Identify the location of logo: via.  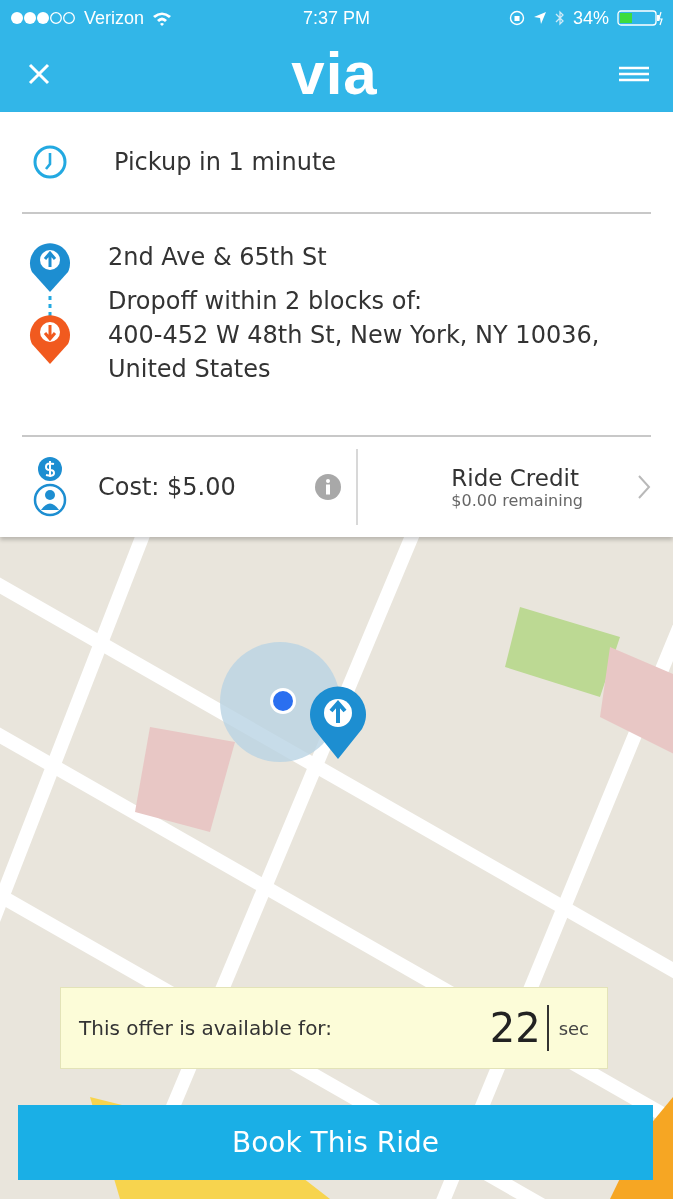
(334, 74).